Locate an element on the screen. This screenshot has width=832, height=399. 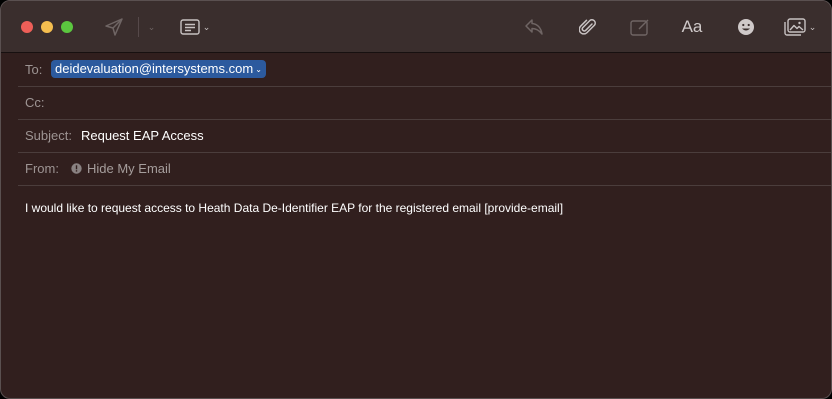
reply-icon is located at coordinates (534, 27).